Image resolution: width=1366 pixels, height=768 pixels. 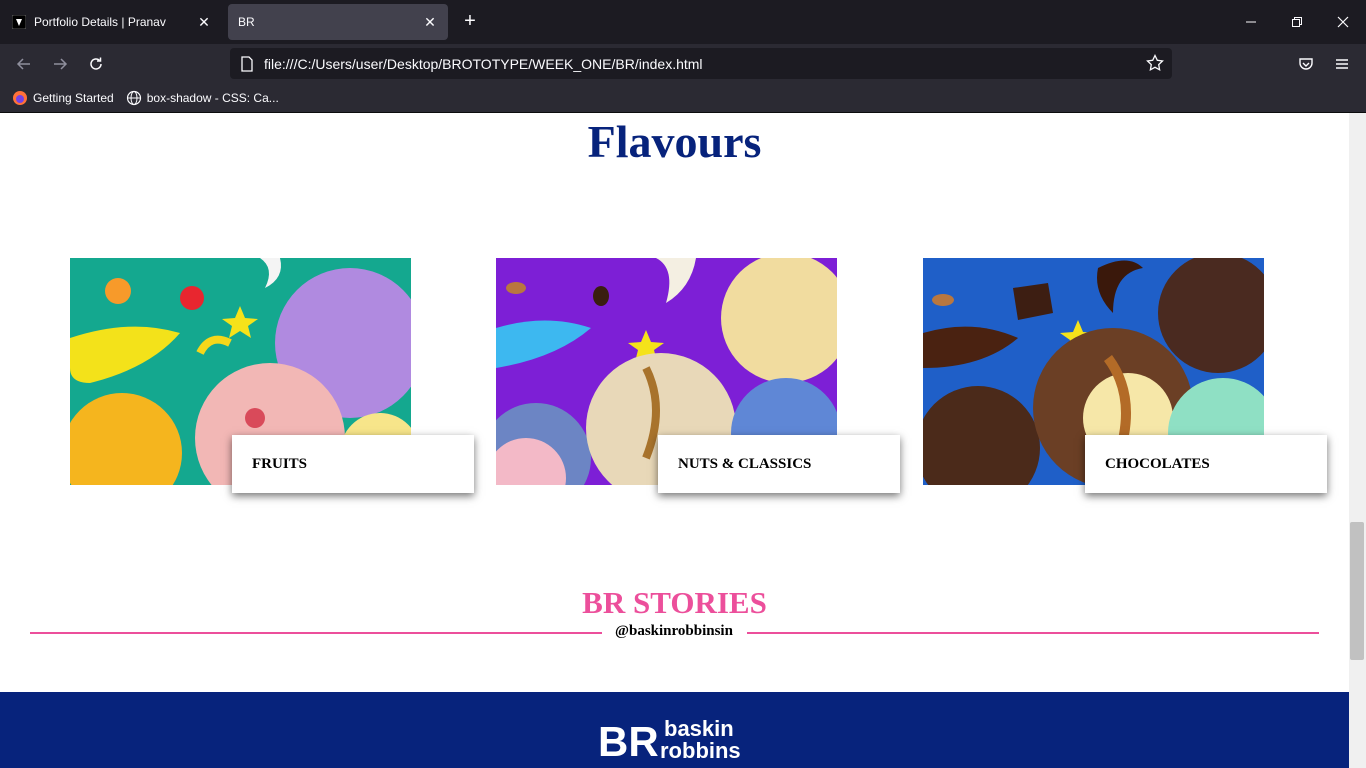 What do you see at coordinates (674, 631) in the screenshot?
I see `instagram-handle: @baskinrobbinsin` at bounding box center [674, 631].